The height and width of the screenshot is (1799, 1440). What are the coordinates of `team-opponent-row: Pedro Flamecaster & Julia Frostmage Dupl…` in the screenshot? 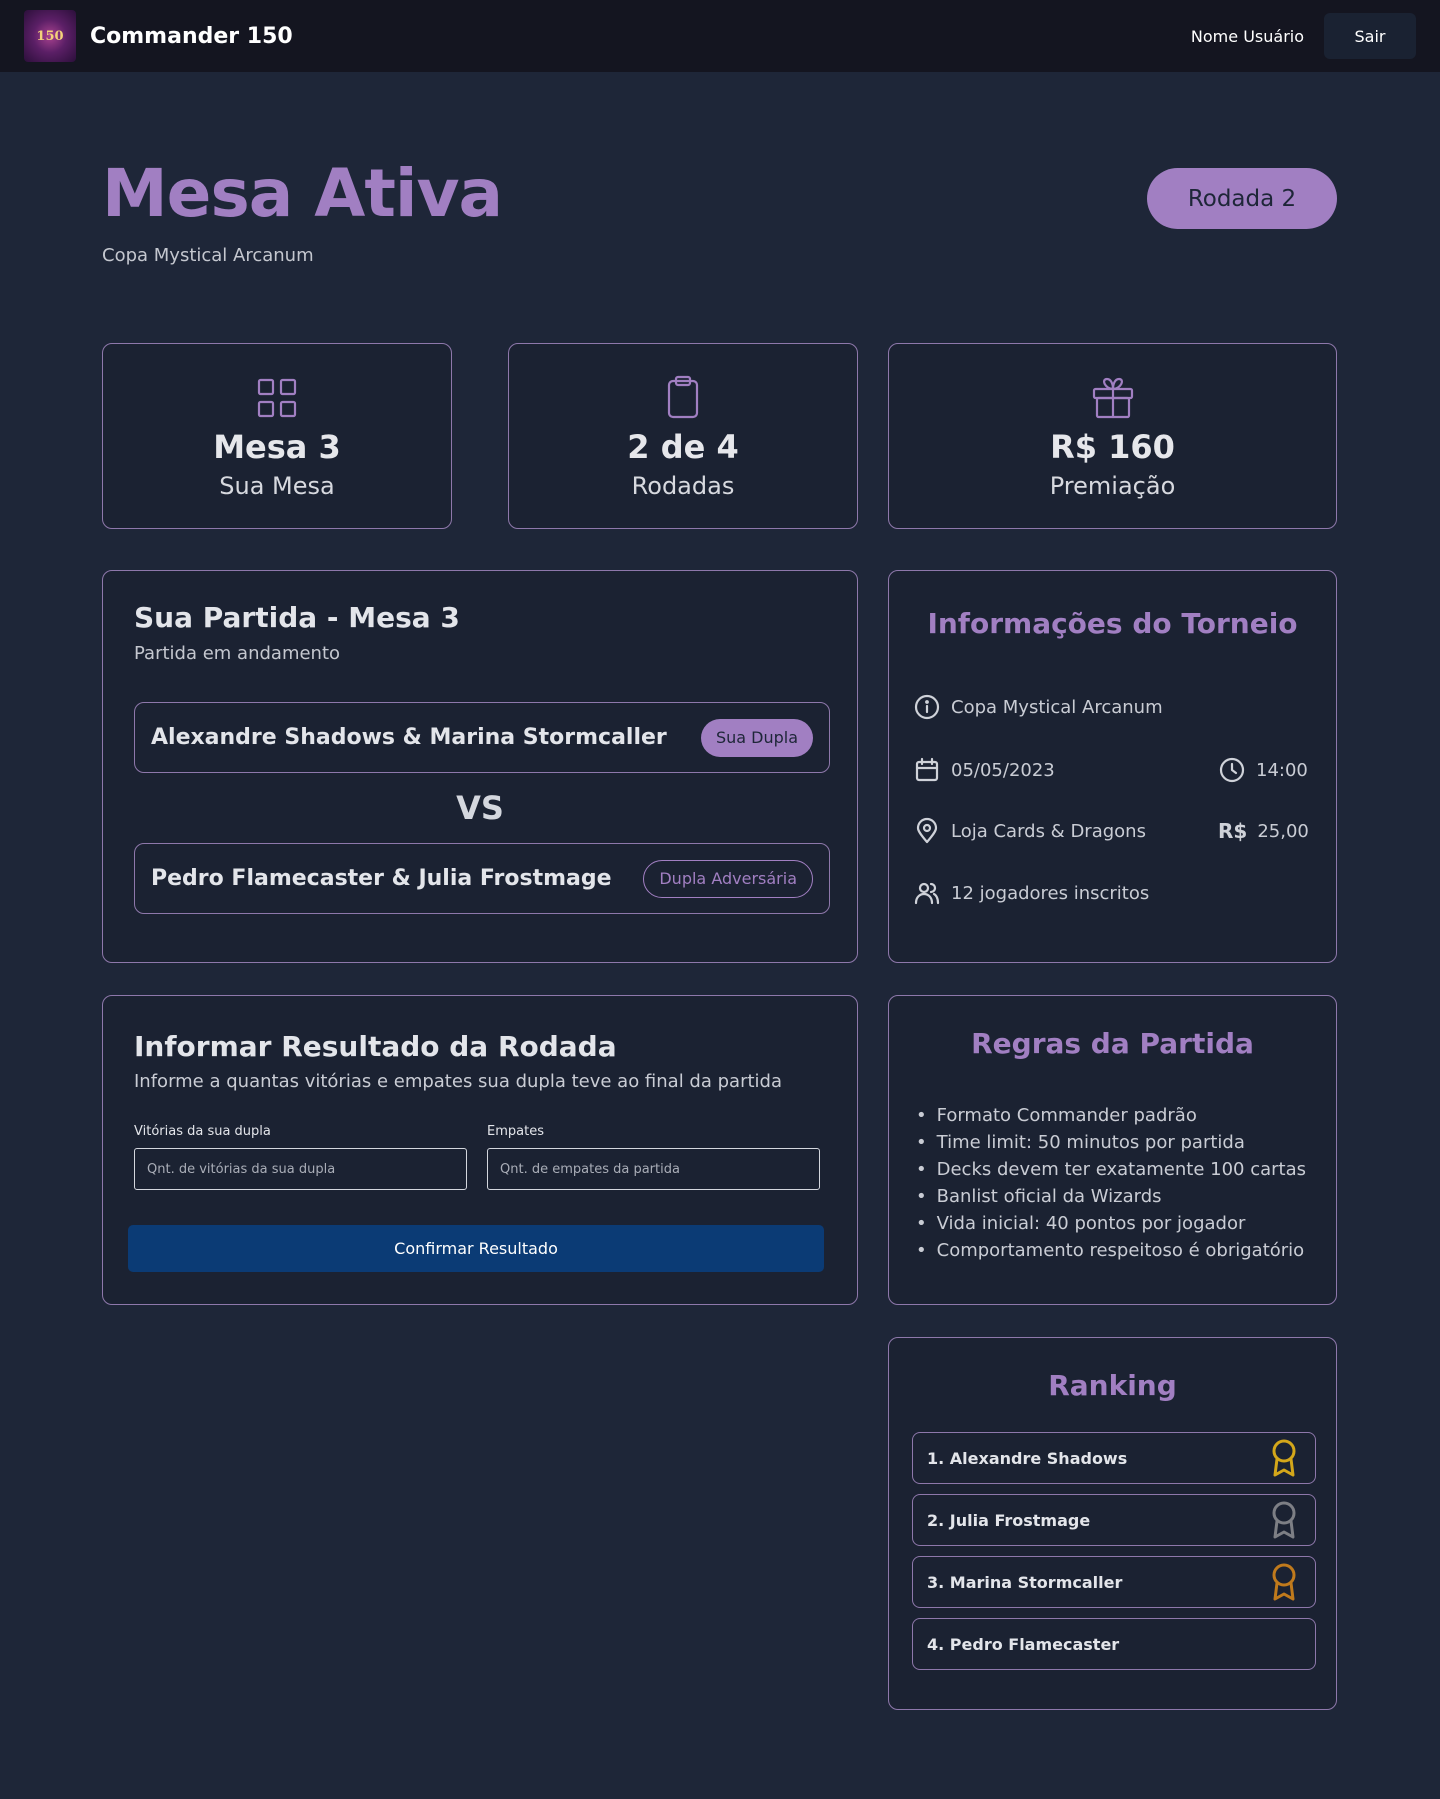 It's located at (482, 878).